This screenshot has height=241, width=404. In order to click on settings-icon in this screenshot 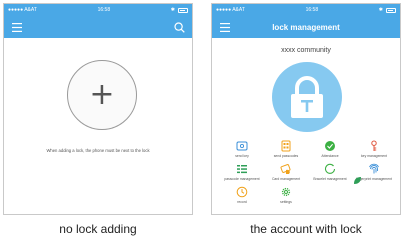, I will do `click(286, 192)`.